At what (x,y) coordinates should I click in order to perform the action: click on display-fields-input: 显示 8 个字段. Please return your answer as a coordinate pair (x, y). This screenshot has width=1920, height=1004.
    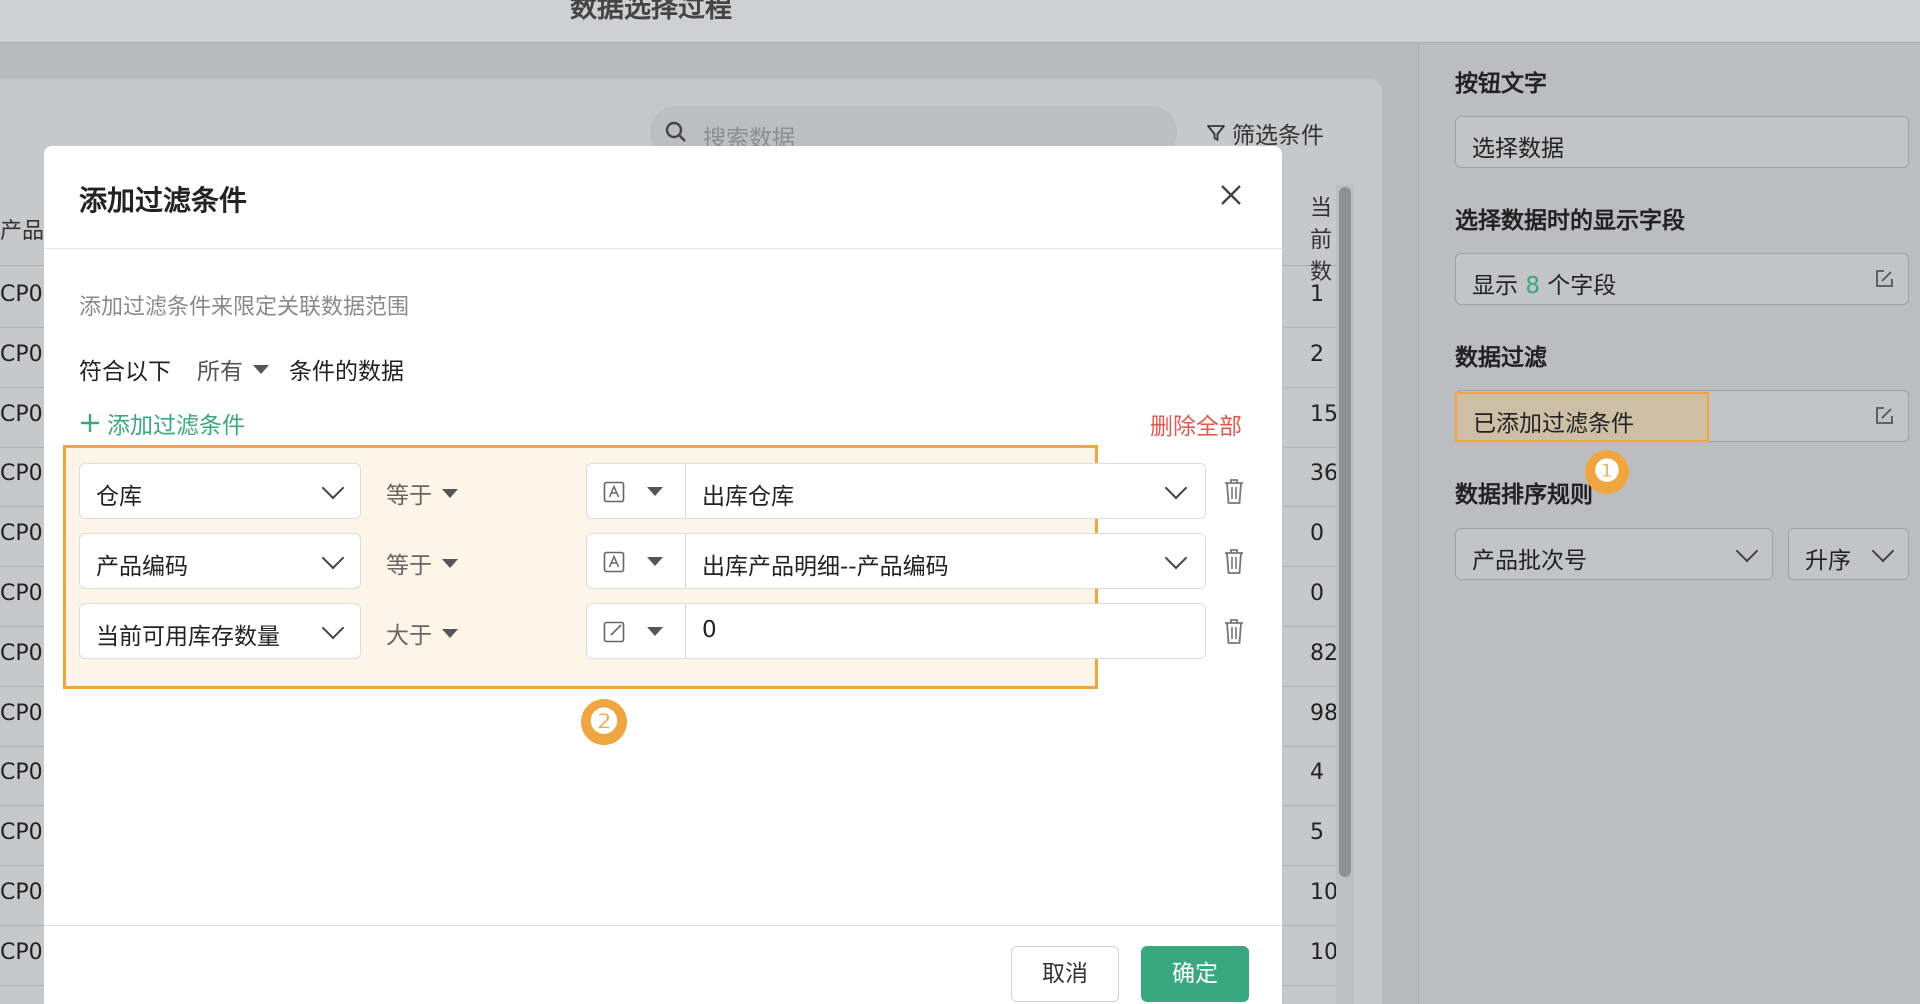
    Looking at the image, I should click on (1682, 279).